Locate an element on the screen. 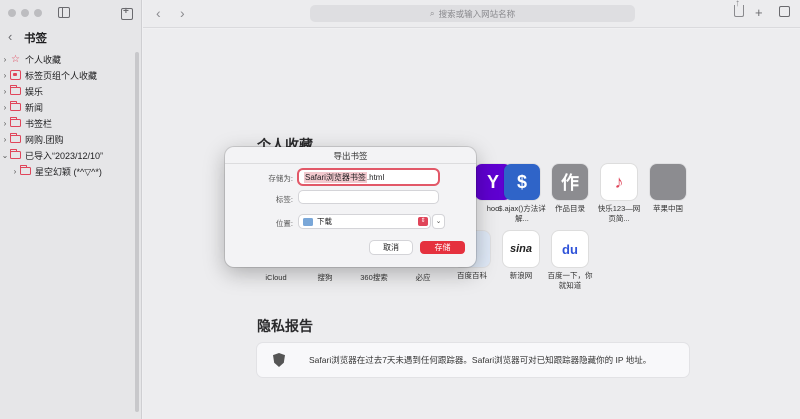 Image resolution: width=800 pixels, height=419 pixels. favorite-label: iCloud is located at coordinates (276, 277).